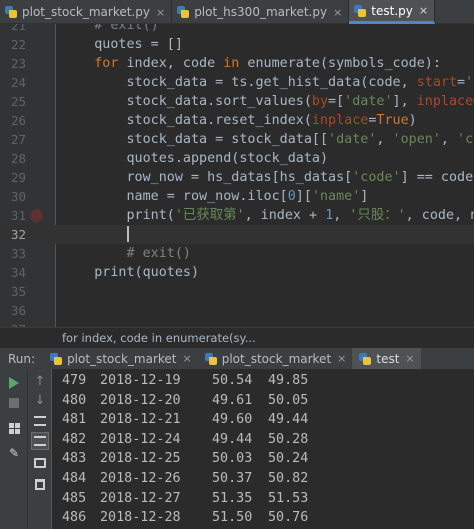 The image size is (474, 529). I want to click on clear-button, so click(40, 484).